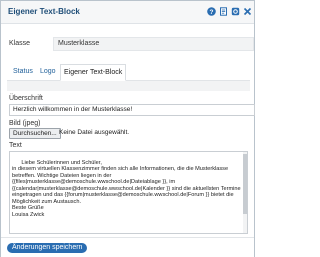 This screenshot has height=257, width=320. What do you see at coordinates (15, 145) in the screenshot?
I see `text-label: Text` at bounding box center [15, 145].